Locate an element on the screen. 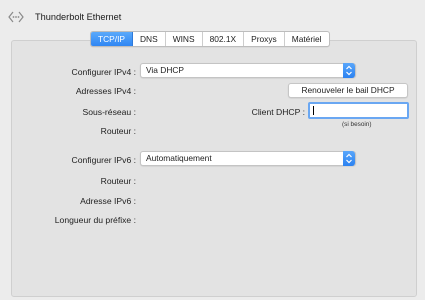 Image resolution: width=425 pixels, height=300 pixels. ipv6-address-label: Adresse IPv6 : is located at coordinates (108, 201).